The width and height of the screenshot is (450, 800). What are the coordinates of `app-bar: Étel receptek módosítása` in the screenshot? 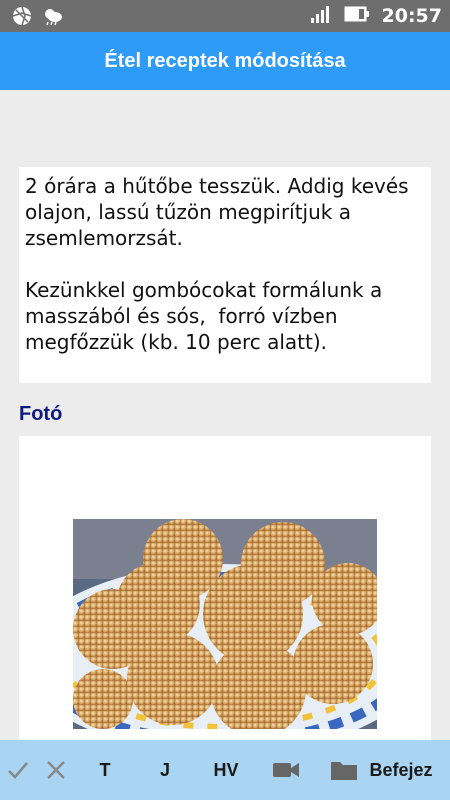 It's located at (225, 61).